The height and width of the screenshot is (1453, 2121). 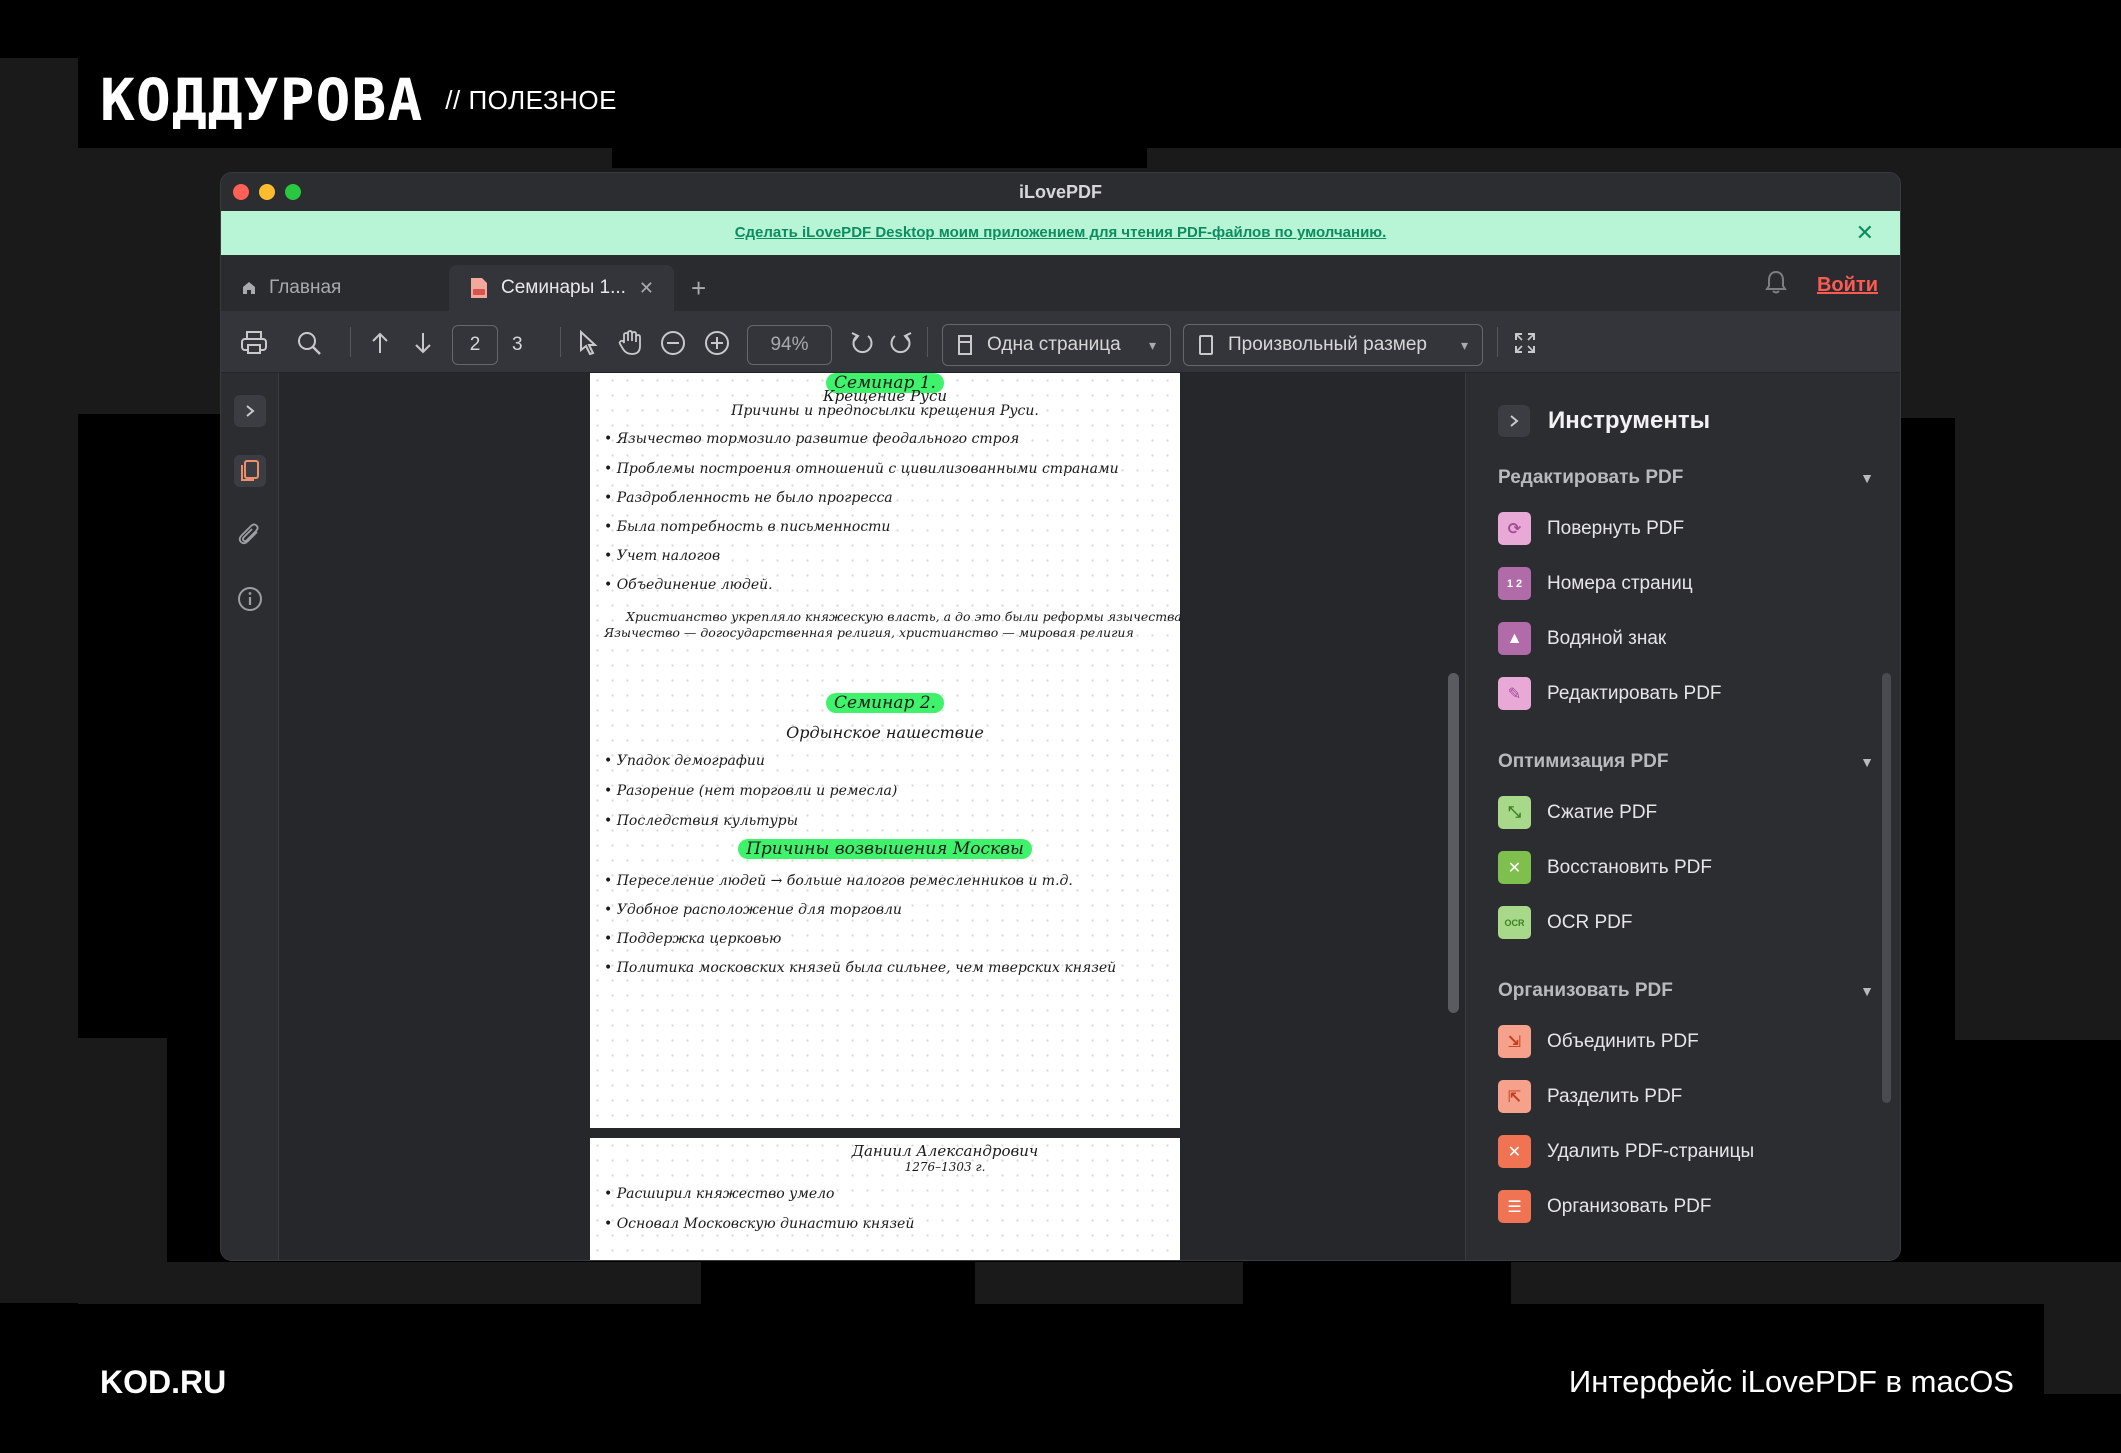 I want to click on view-mode-select: Одна страница ▾, so click(x=1056, y=345).